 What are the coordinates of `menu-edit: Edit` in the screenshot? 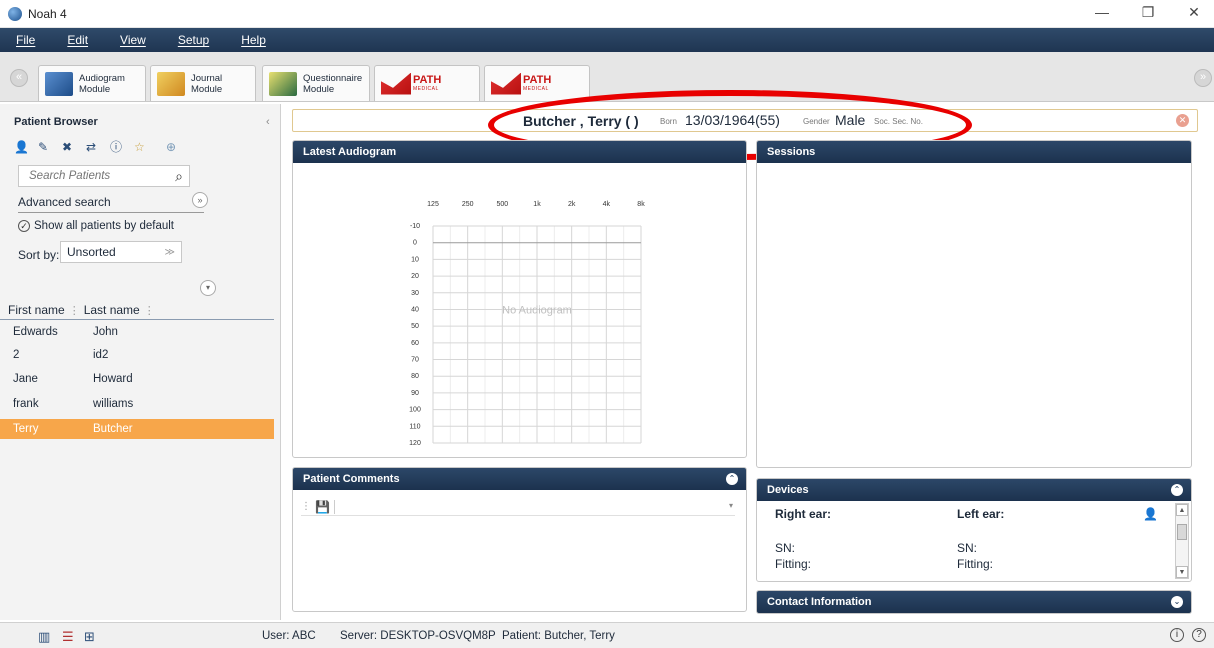 It's located at (77, 40).